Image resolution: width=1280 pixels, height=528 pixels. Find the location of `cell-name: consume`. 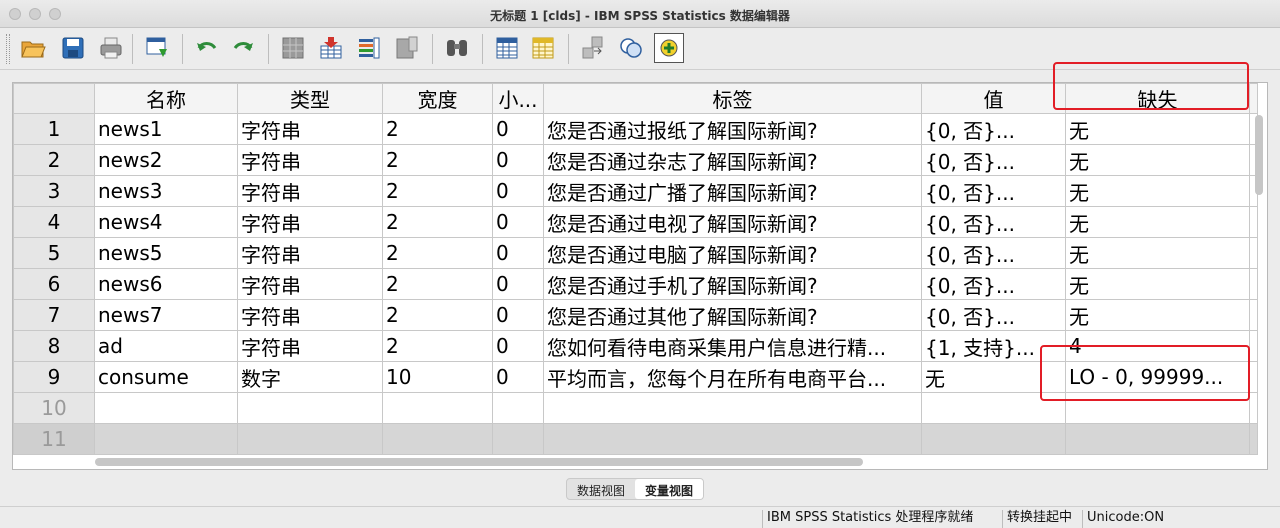

cell-name: consume is located at coordinates (166, 377).